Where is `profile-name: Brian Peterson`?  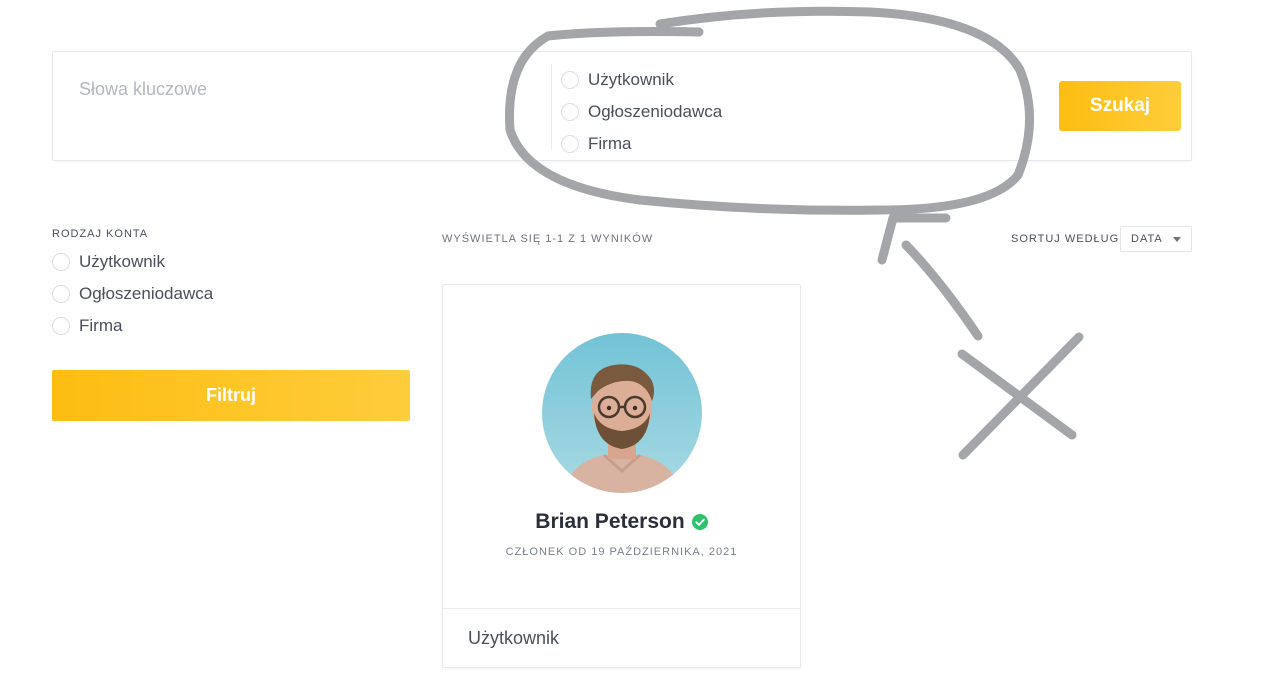
profile-name: Brian Peterson is located at coordinates (609, 522).